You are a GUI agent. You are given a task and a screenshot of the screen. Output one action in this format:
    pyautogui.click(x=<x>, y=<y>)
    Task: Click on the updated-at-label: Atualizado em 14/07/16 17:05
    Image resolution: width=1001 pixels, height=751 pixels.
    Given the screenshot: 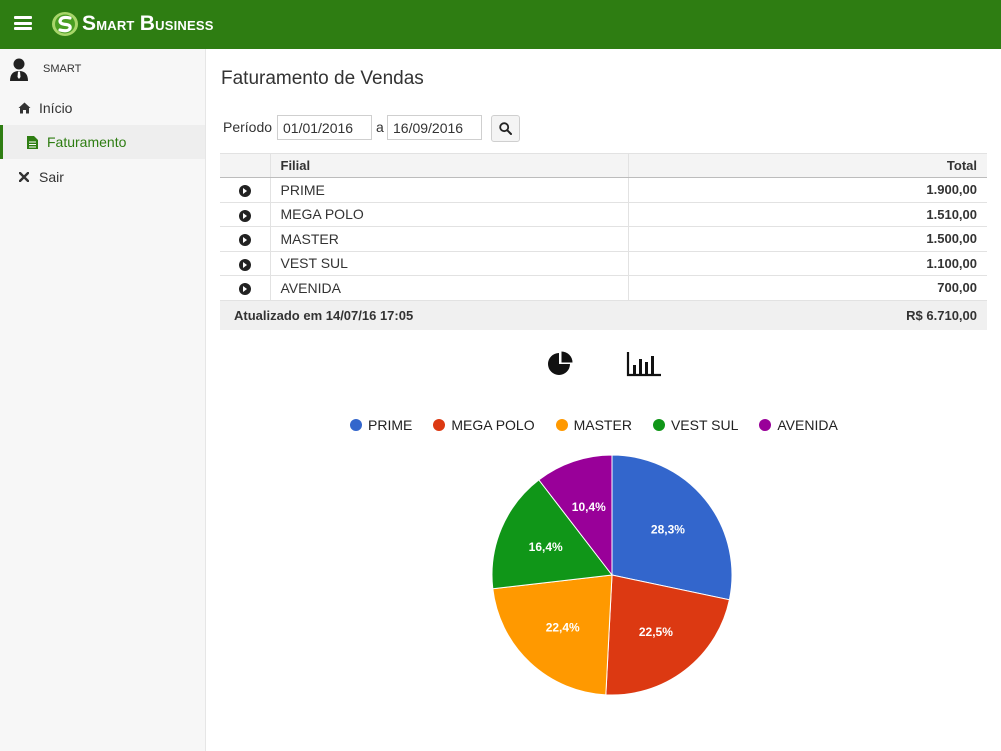 What is the action you would take?
    pyautogui.click(x=424, y=315)
    